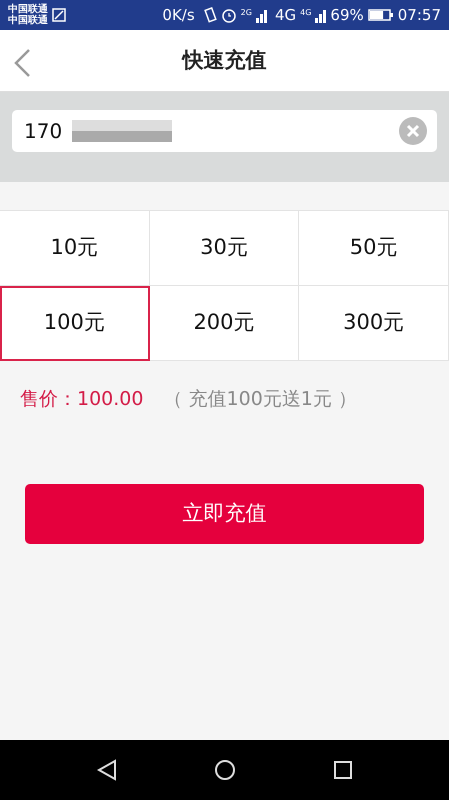 This screenshot has width=449, height=800. What do you see at coordinates (225, 248) in the screenshot?
I see `amount-option: 30元` at bounding box center [225, 248].